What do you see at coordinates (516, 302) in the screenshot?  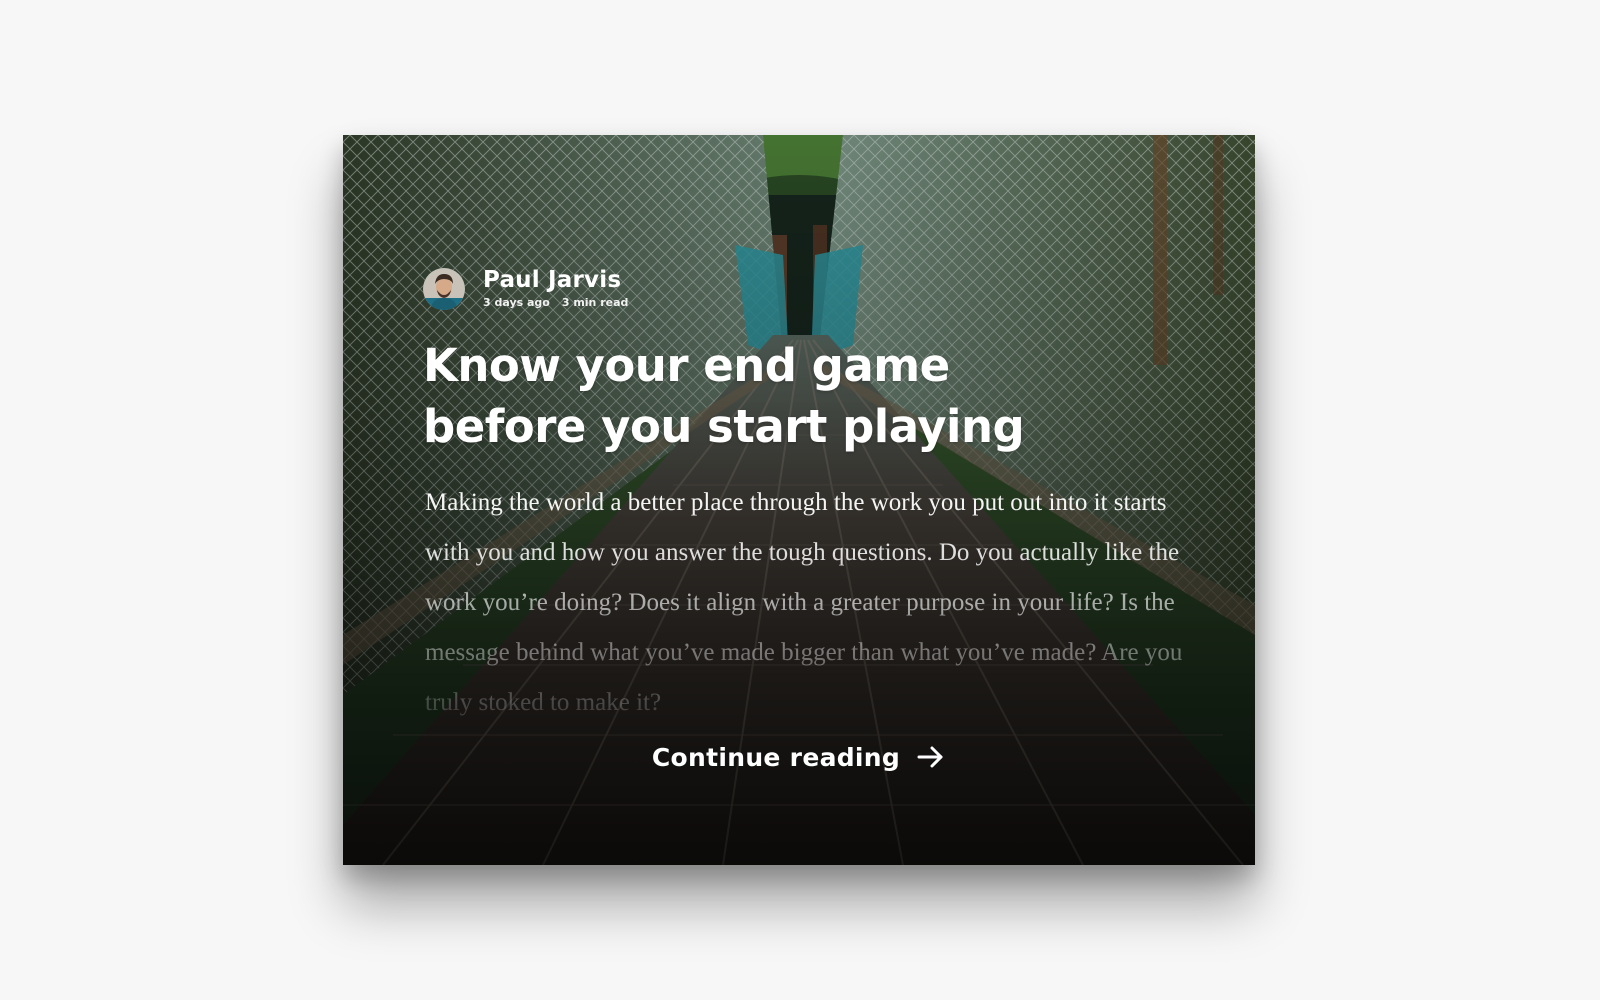 I see `post-date: 3 days ago` at bounding box center [516, 302].